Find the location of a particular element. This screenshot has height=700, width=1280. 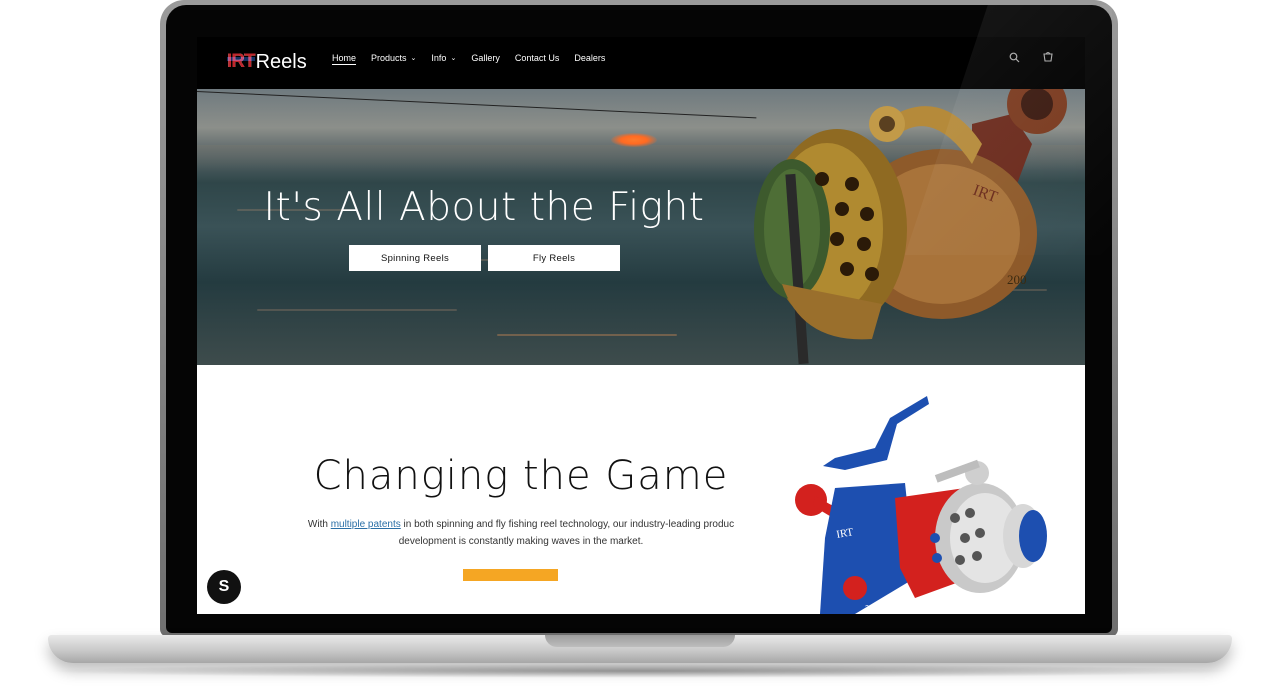

site-logo: IRT Reels is located at coordinates (267, 62).